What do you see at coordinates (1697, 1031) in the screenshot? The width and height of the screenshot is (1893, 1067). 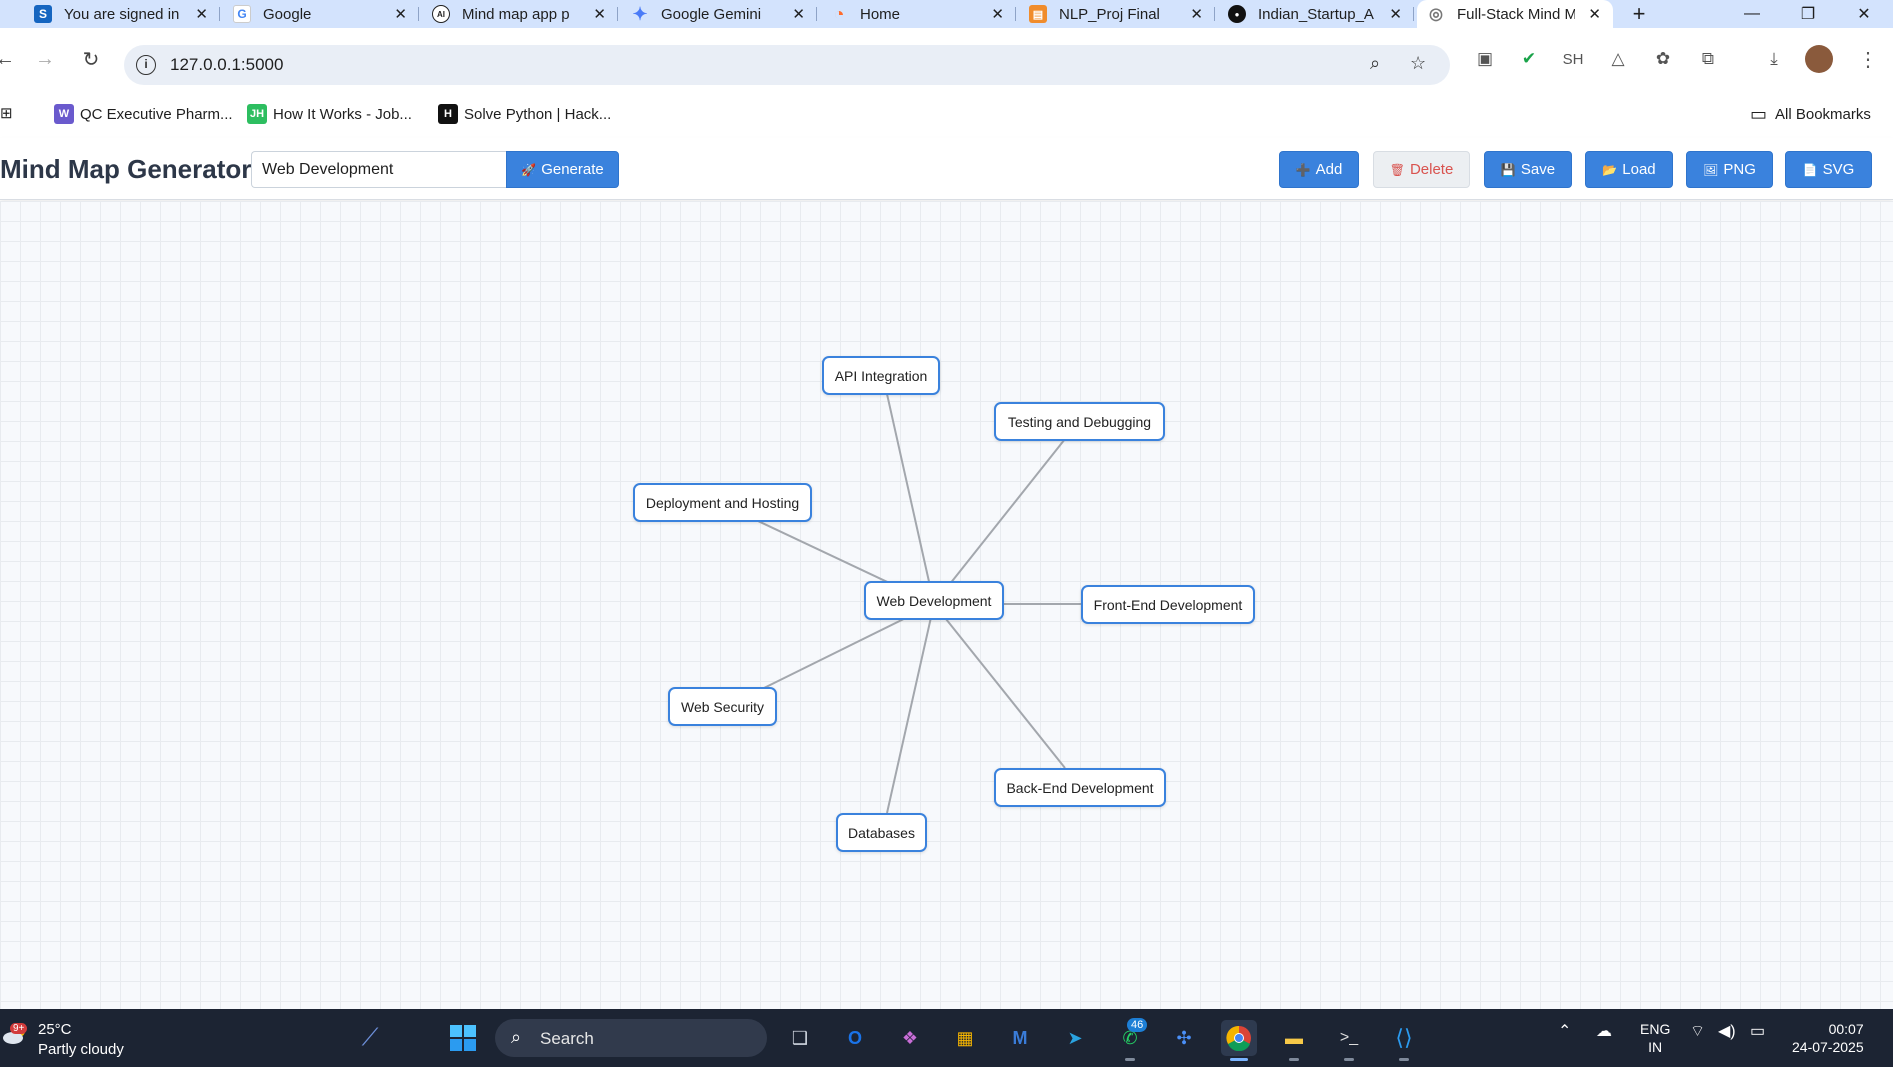 I see `wifi-icon: ⌔` at bounding box center [1697, 1031].